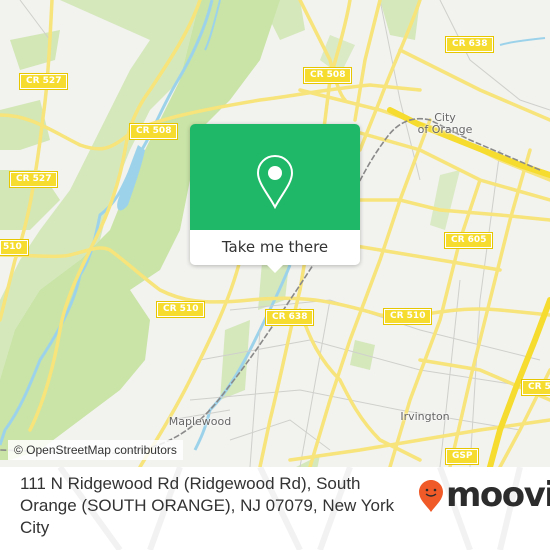 Image resolution: width=550 pixels, height=550 pixels. What do you see at coordinates (275, 247) in the screenshot?
I see `take-me-there-button: Take me there` at bounding box center [275, 247].